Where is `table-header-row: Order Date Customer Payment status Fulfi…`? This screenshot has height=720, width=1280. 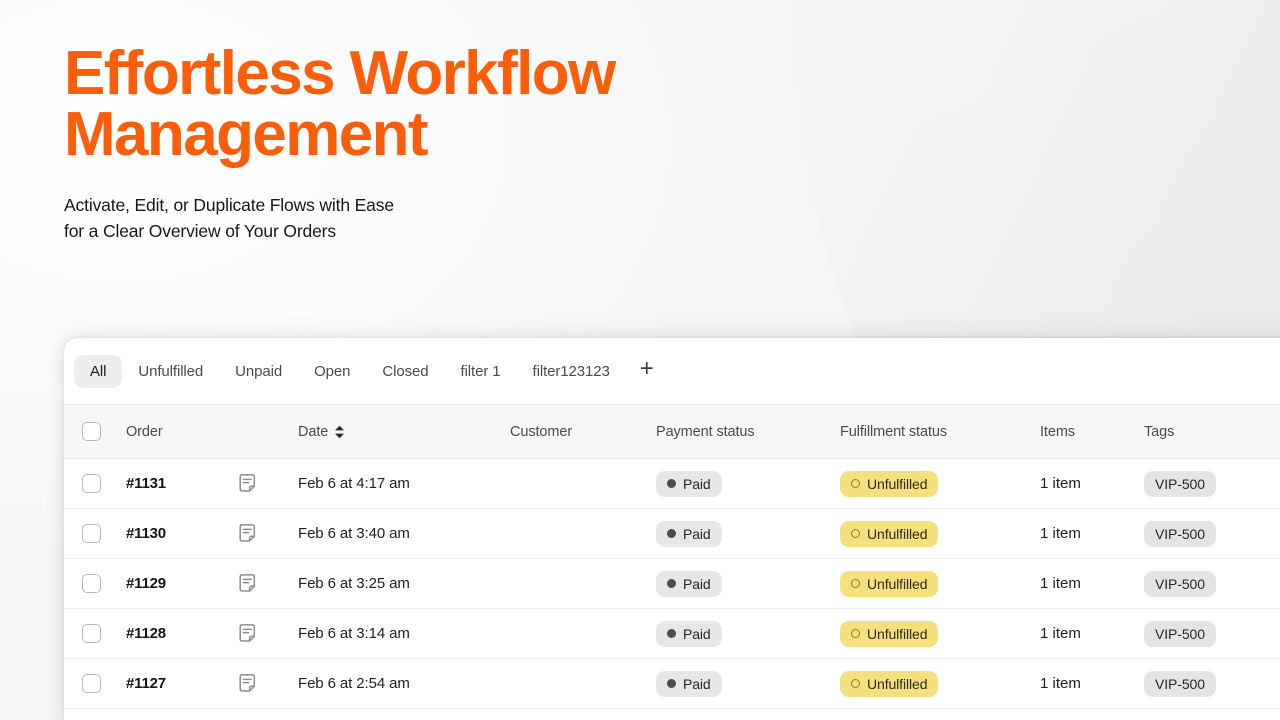 table-header-row: Order Date Customer Payment status Fulfi… is located at coordinates (672, 431).